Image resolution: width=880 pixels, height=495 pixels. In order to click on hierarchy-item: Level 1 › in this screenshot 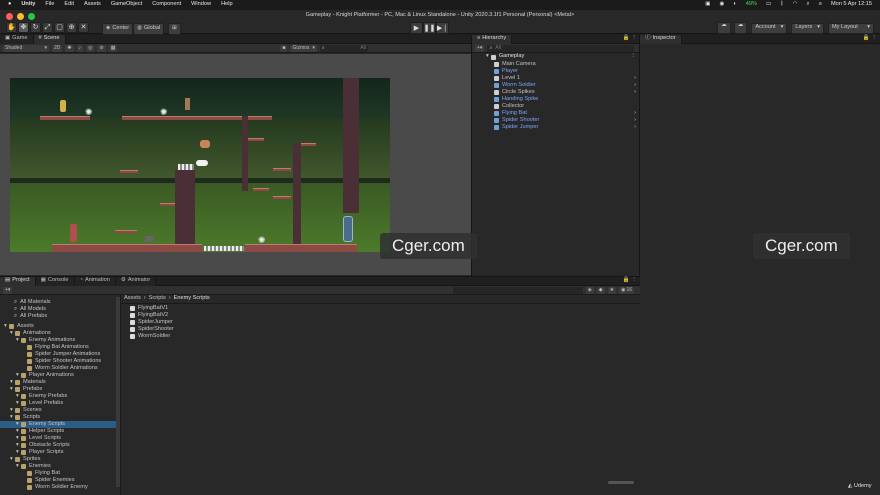, I will do `click(556, 78)`.